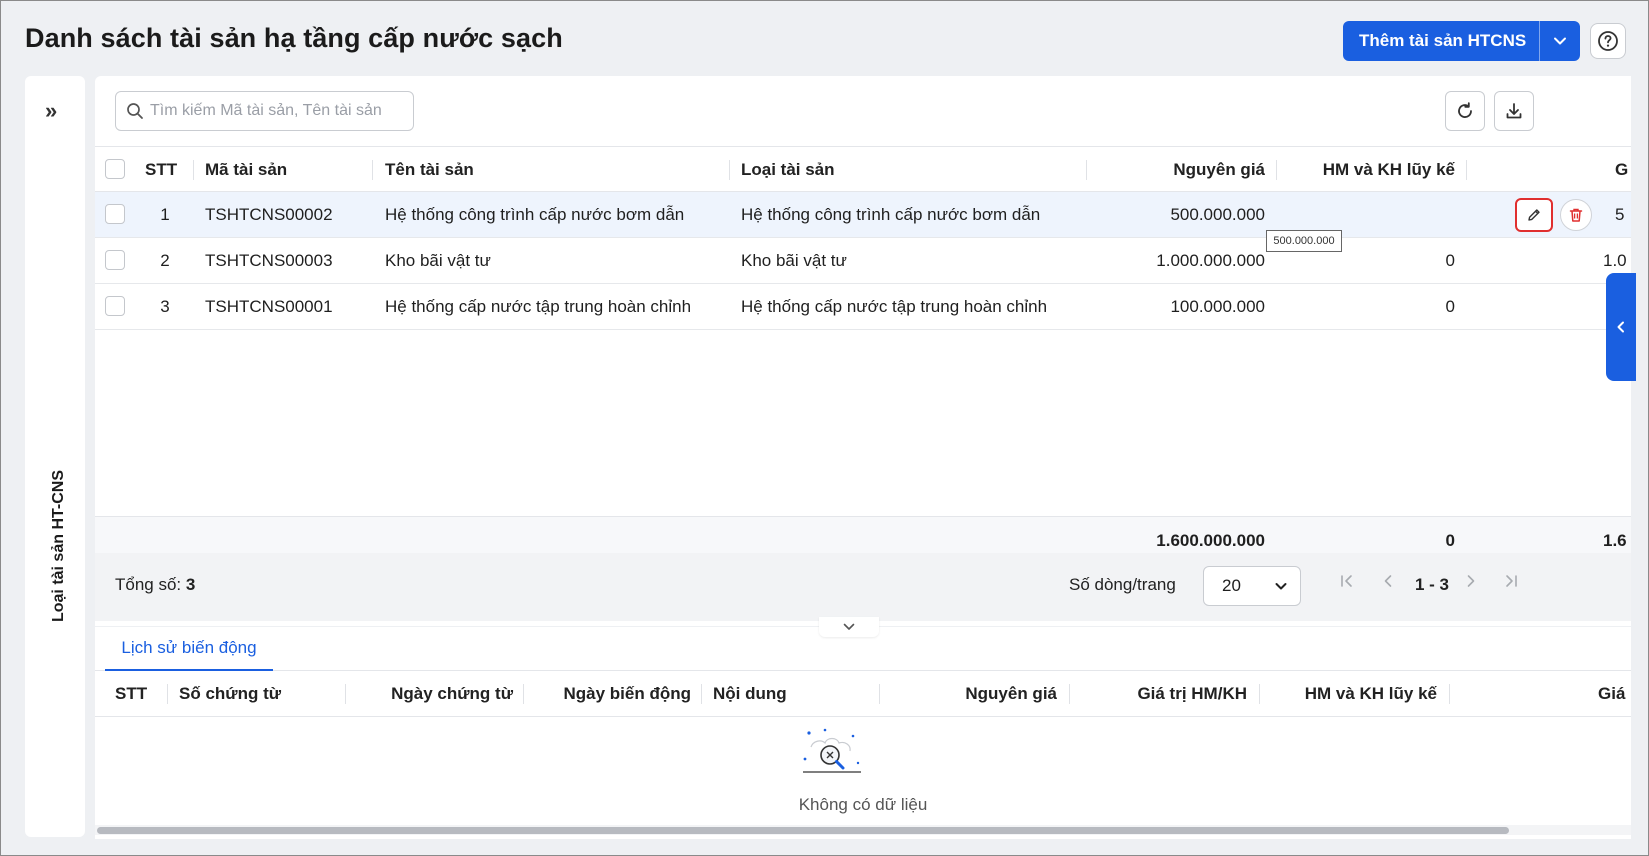 The image size is (1649, 856). I want to click on download-button, so click(1514, 111).